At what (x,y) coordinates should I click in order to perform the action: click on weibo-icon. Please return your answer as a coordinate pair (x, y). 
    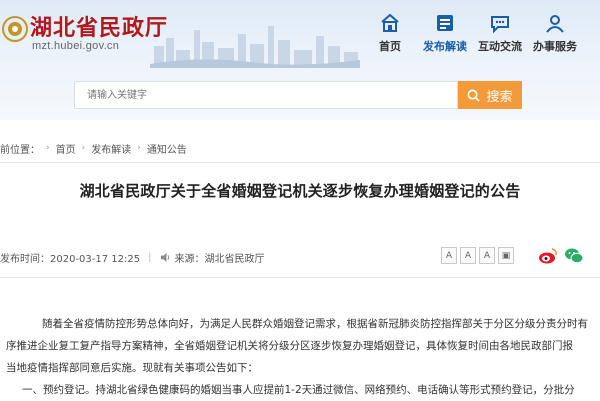
    Looking at the image, I should click on (548, 256).